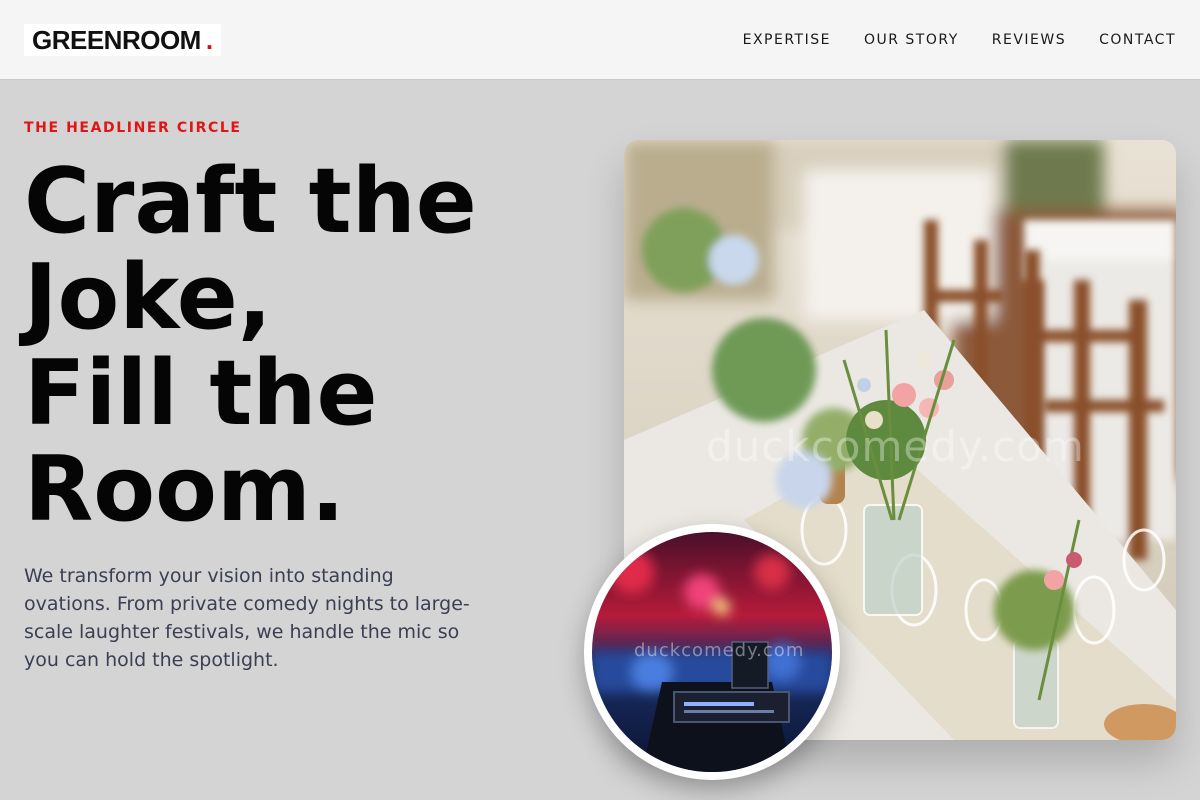  What do you see at coordinates (1029, 40) in the screenshot?
I see `nav-link-reviews: REVIEWS` at bounding box center [1029, 40].